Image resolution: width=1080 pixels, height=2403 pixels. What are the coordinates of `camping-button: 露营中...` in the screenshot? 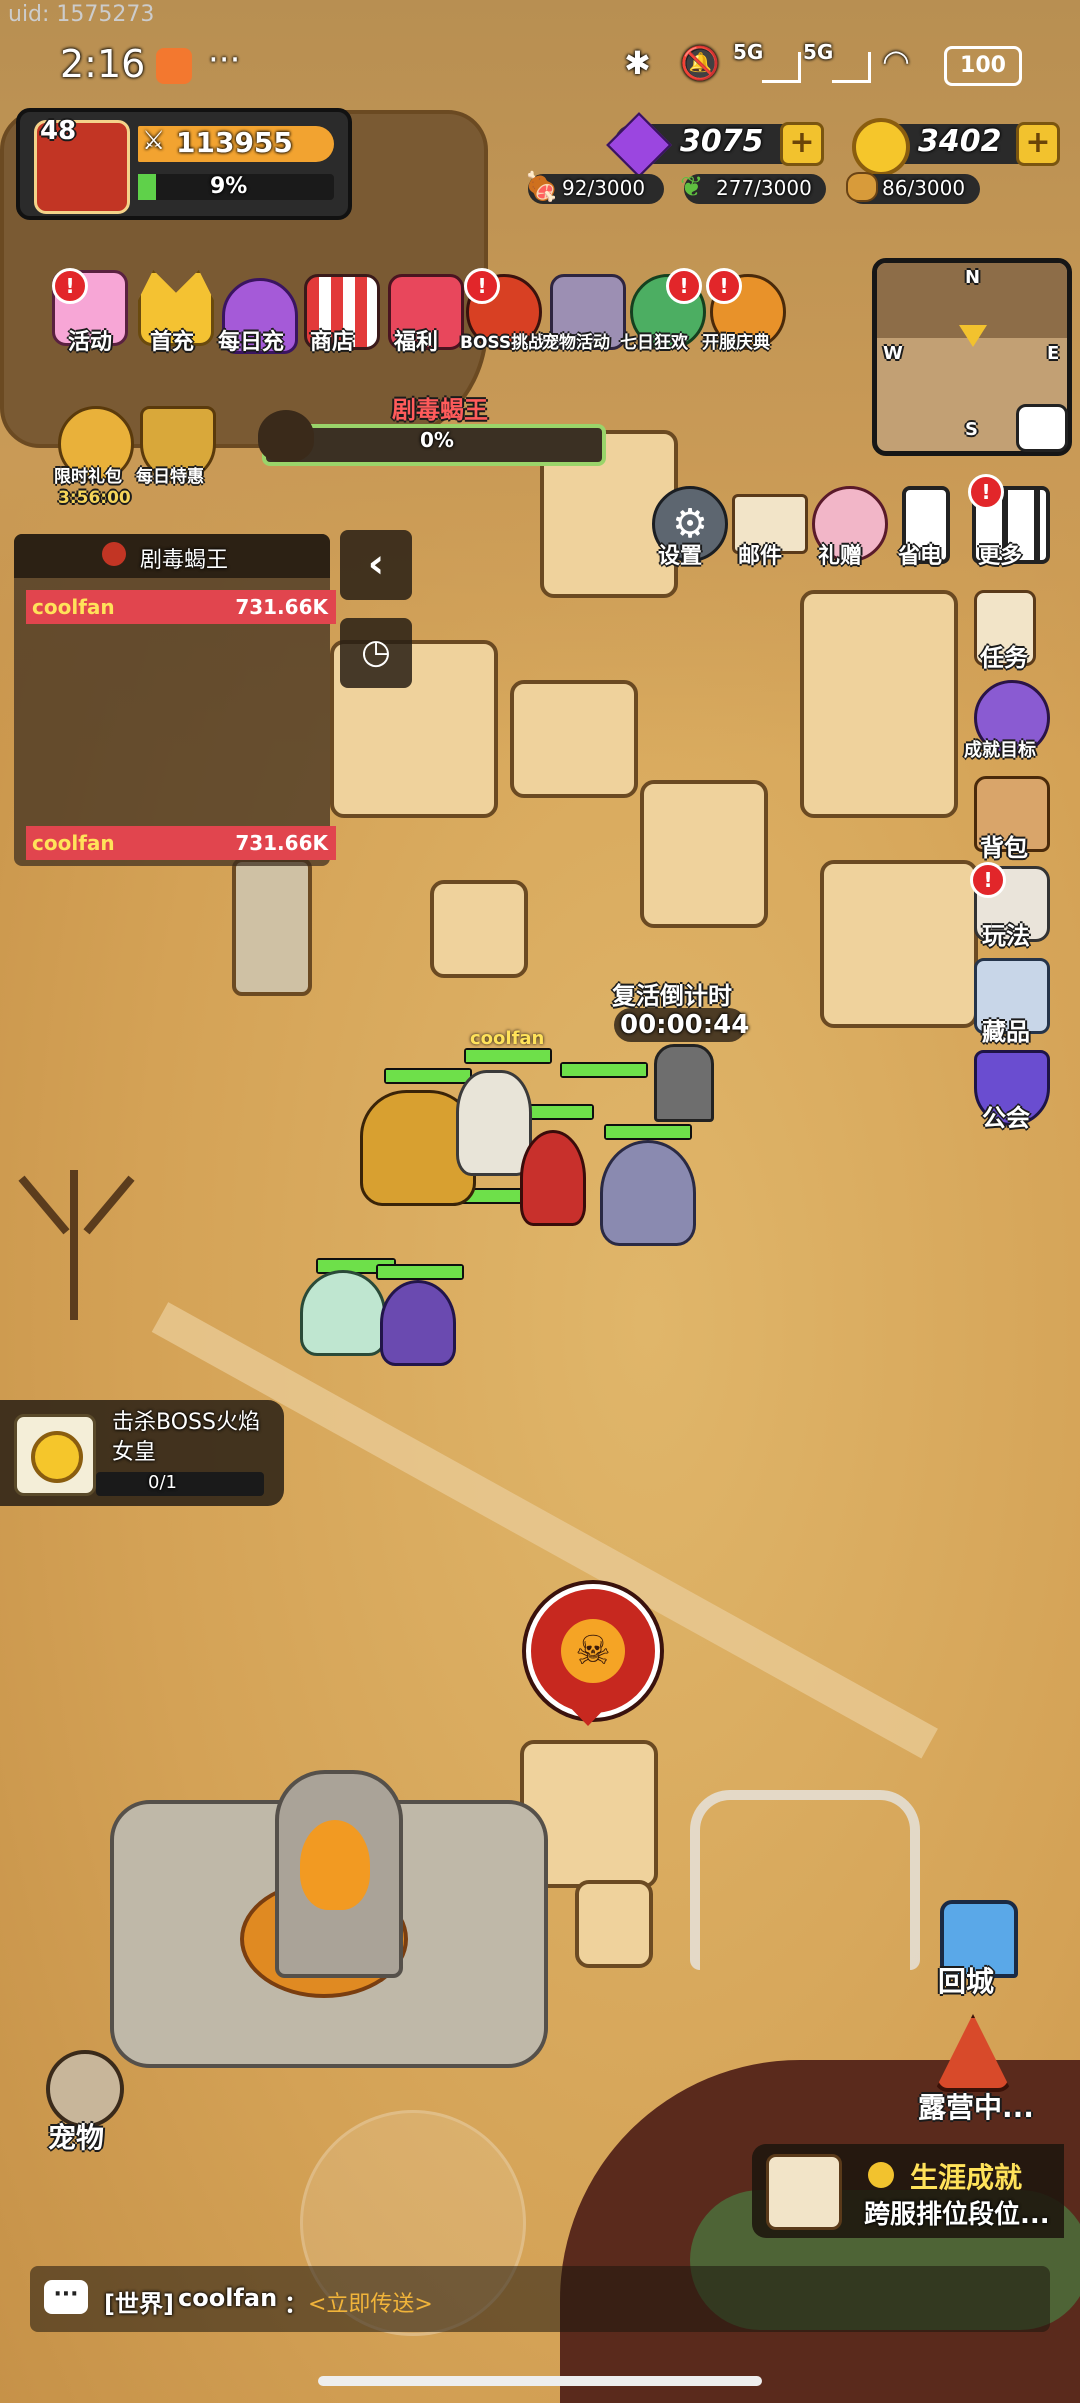 It's located at (975, 2069).